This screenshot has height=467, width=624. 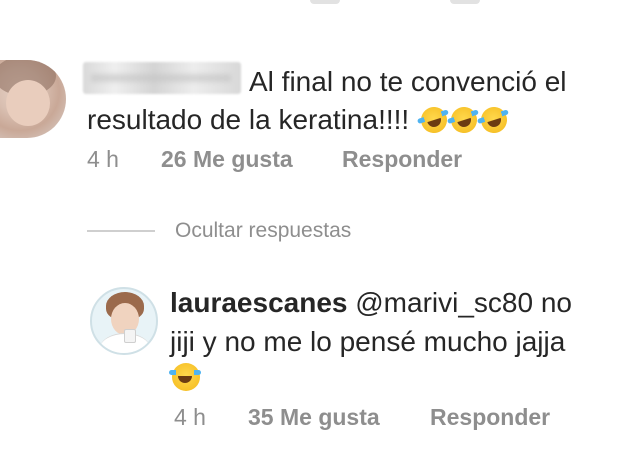 I want to click on tears-of-joy-emoji-icon, so click(x=185, y=377).